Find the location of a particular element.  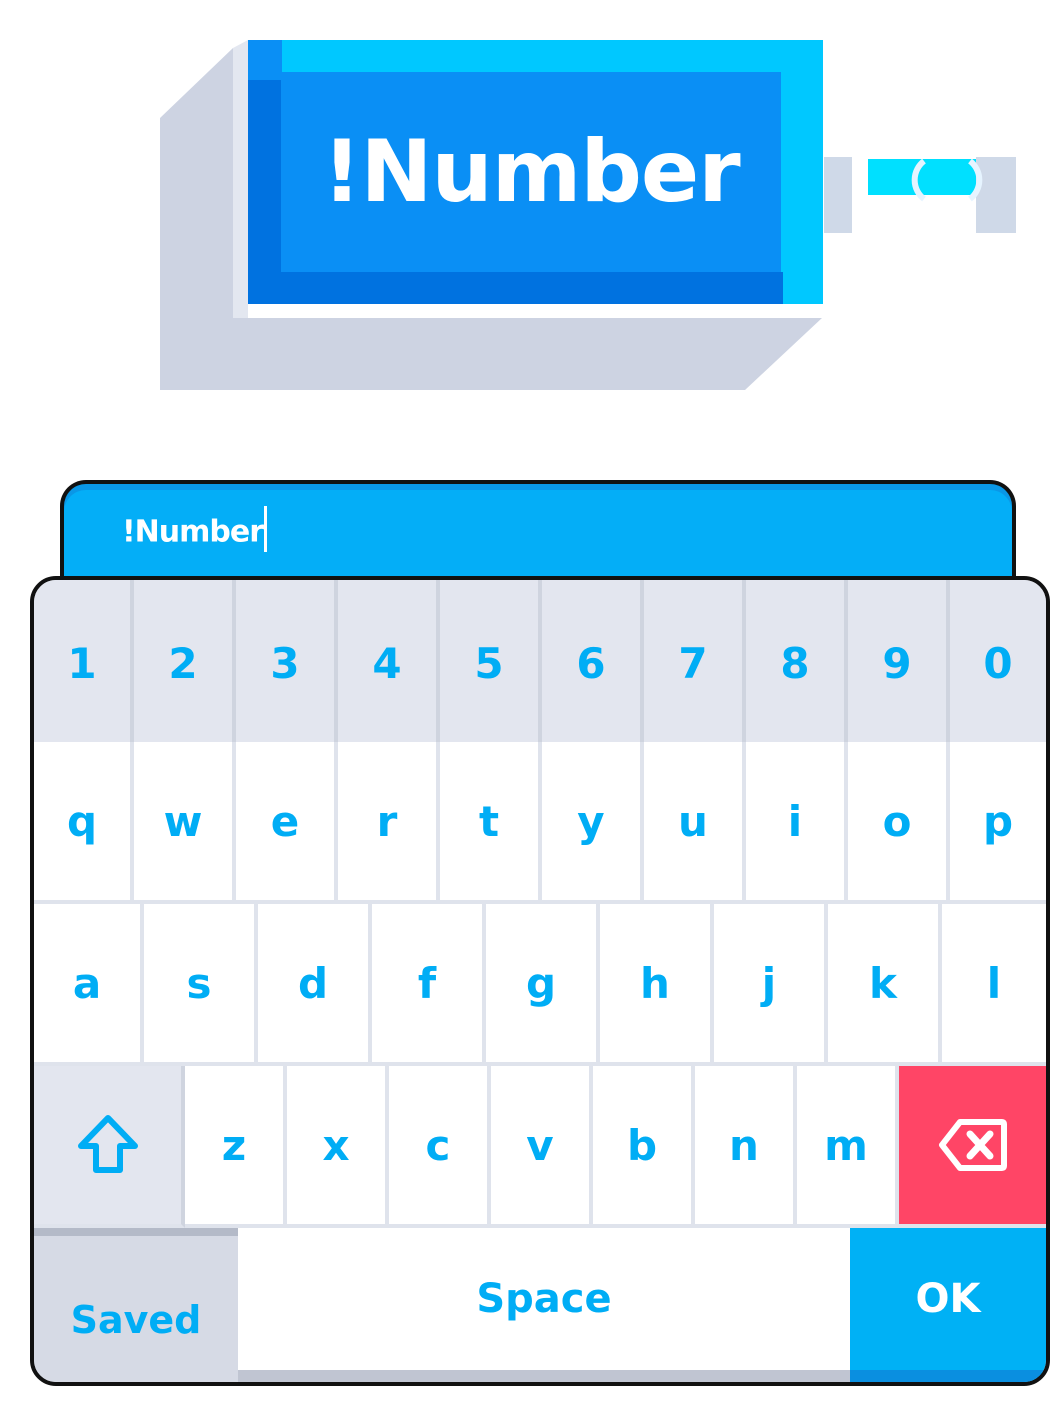

key-n: n is located at coordinates (746, 1147).